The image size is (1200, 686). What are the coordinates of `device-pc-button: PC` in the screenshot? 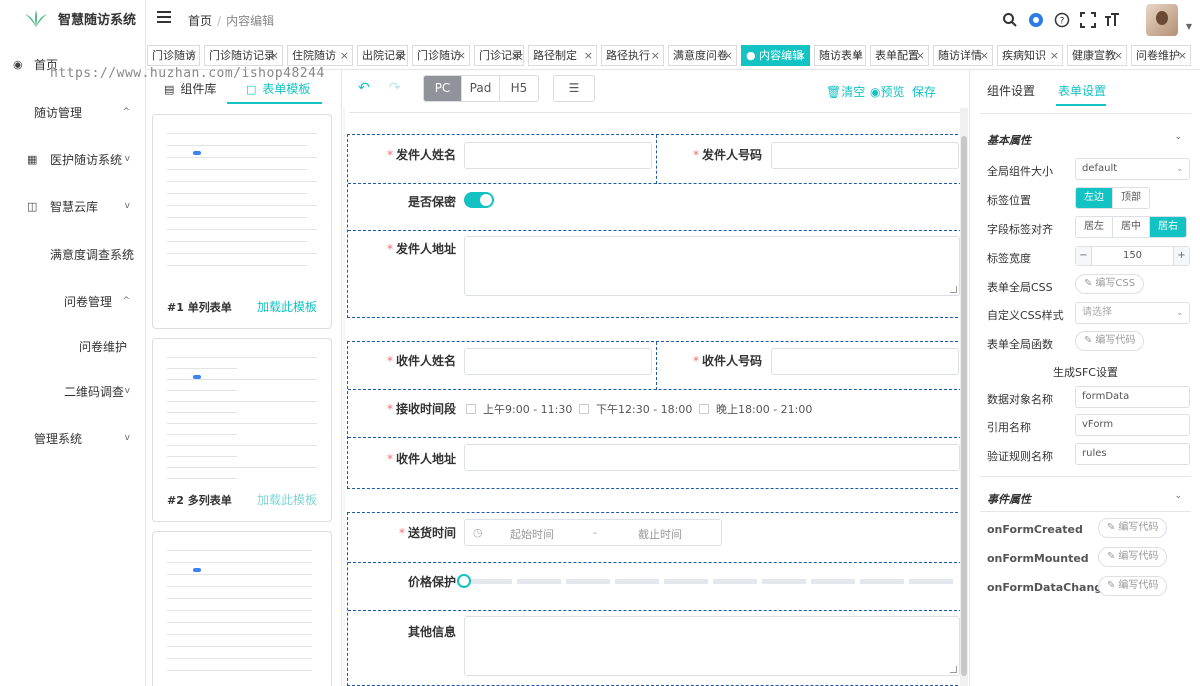 It's located at (443, 88).